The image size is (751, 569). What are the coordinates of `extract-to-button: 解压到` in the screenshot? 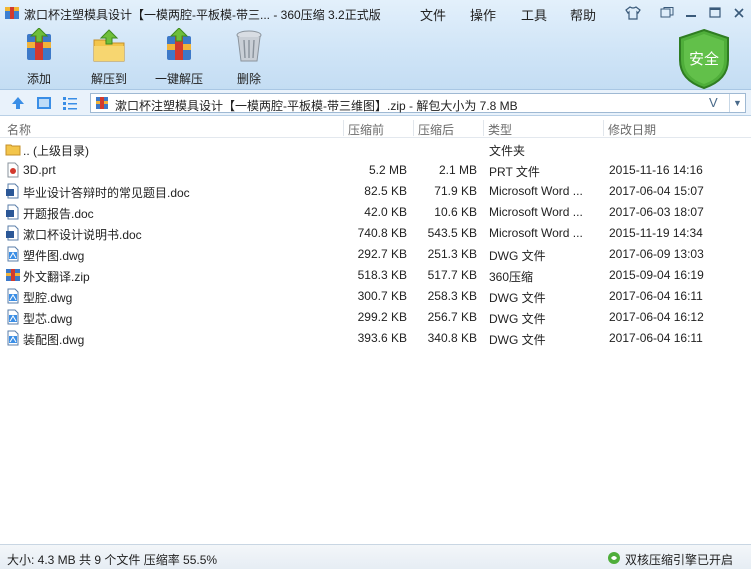 It's located at (109, 58).